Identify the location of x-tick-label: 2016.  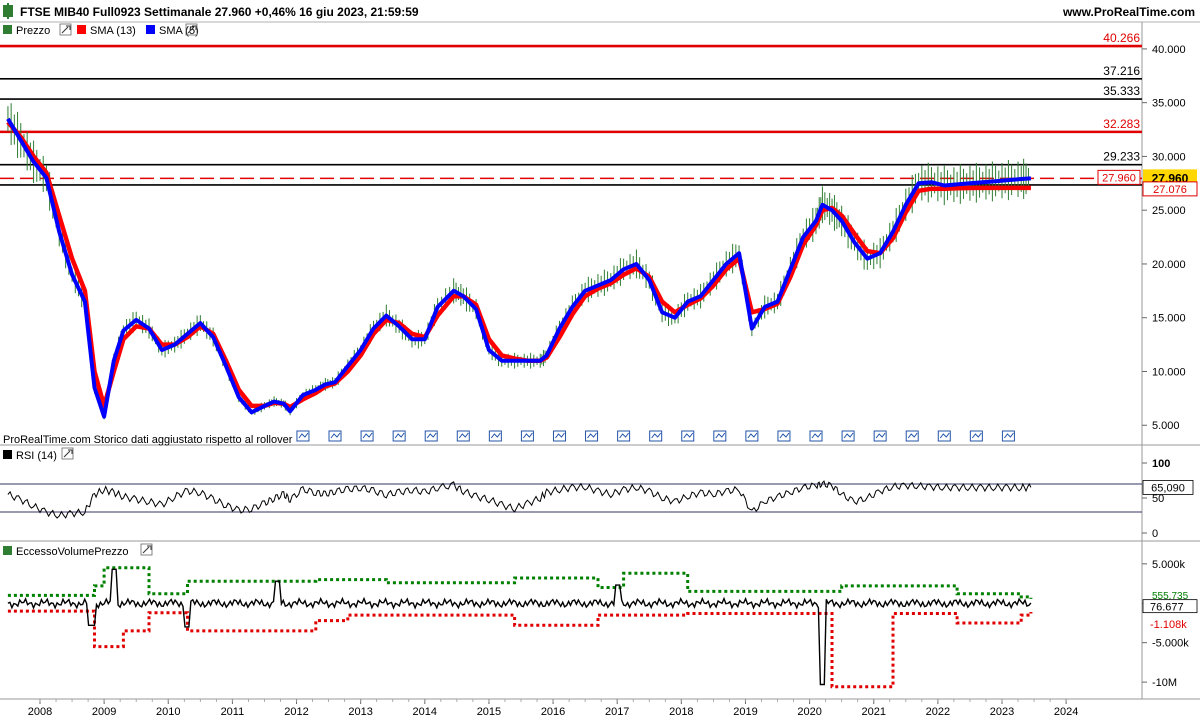
(553, 712).